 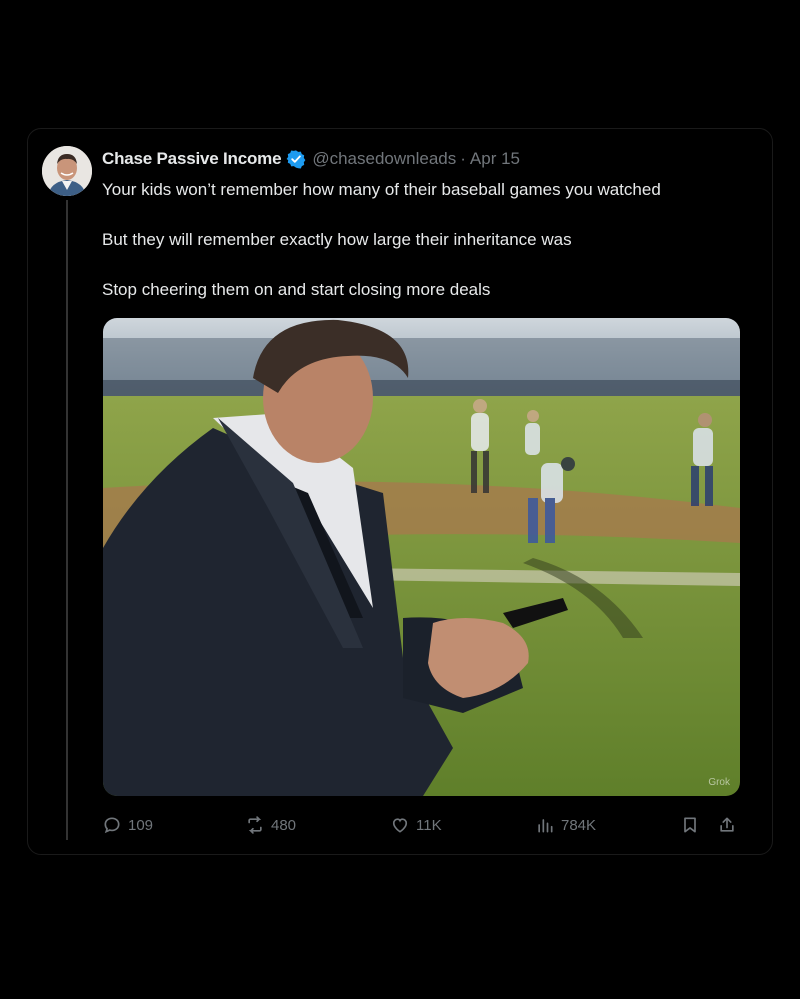 What do you see at coordinates (67, 520) in the screenshot?
I see `thread-line` at bounding box center [67, 520].